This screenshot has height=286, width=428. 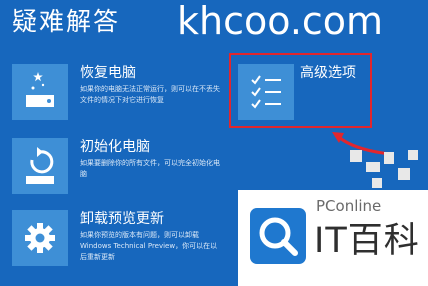 What do you see at coordinates (150, 94) in the screenshot?
I see `option-description: 如果你的电脑无法正常运行，则可以在不丢失文件的情况下对它进行恢复` at bounding box center [150, 94].